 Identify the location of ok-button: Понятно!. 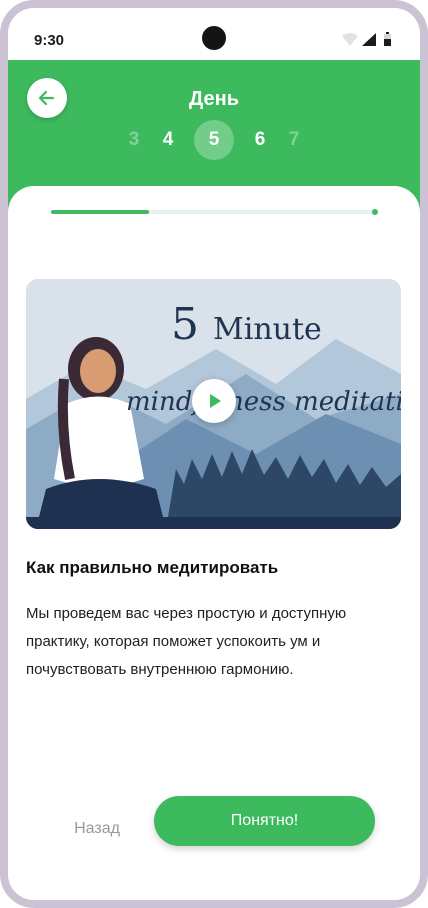
(264, 821).